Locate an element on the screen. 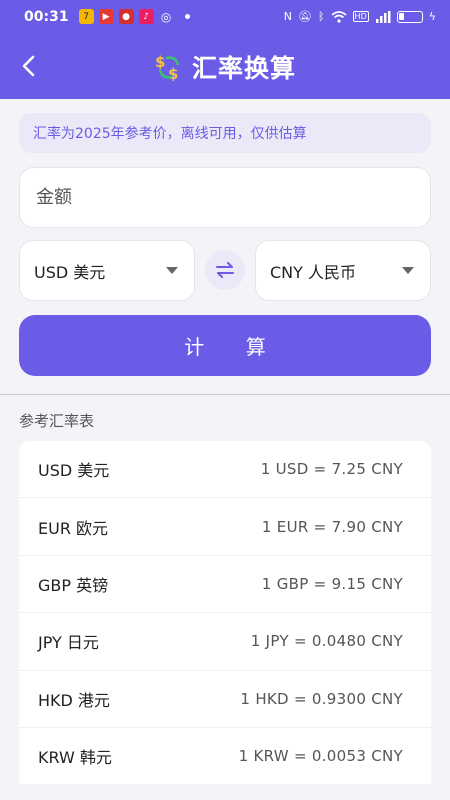 Image resolution: width=450 pixels, height=800 pixels. rate-row: USD 美元 1 USD = 7.25 CNY is located at coordinates (225, 470).